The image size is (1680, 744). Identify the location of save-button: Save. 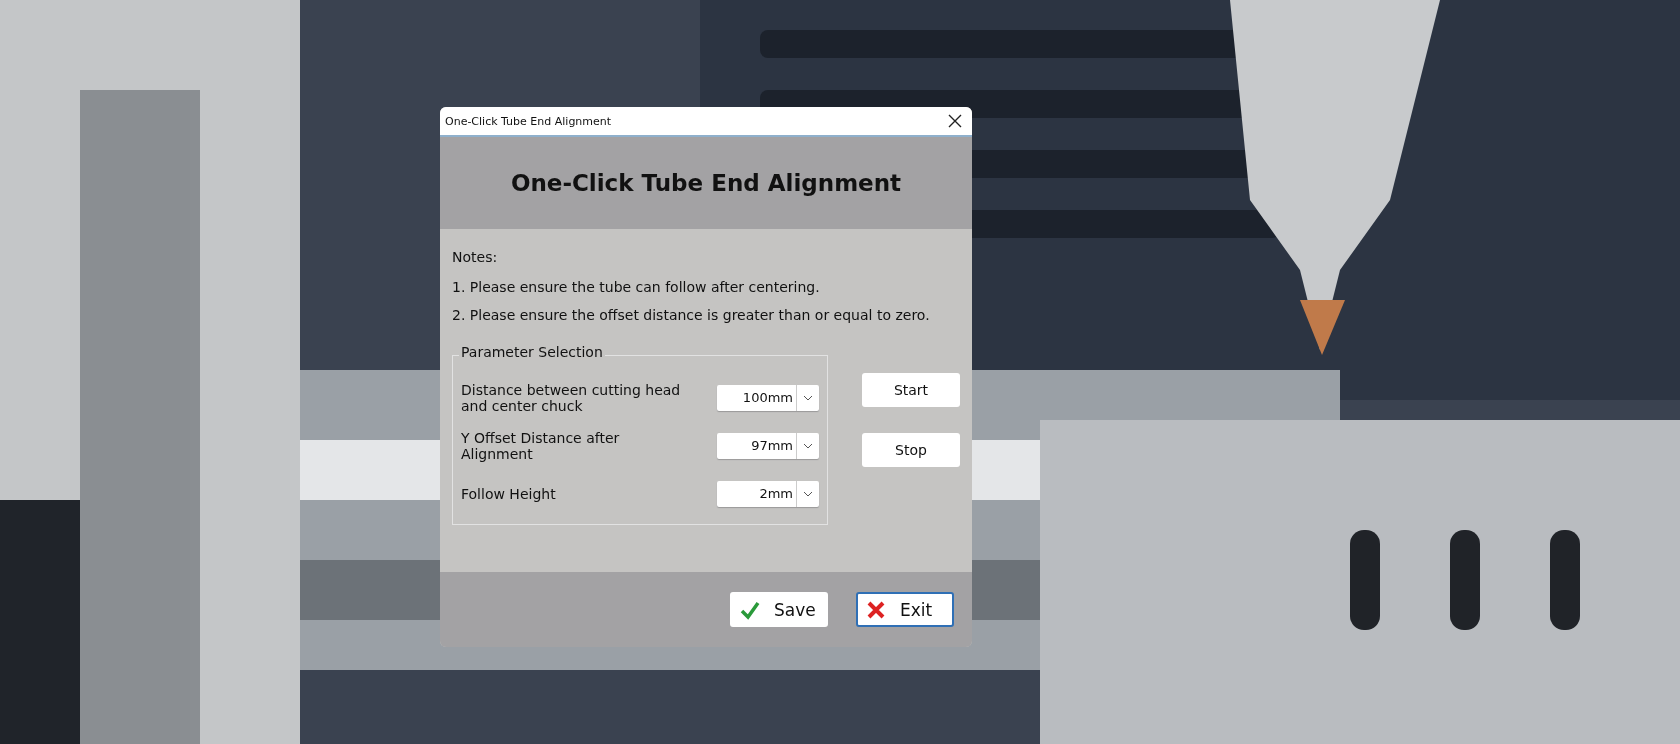
(779, 609).